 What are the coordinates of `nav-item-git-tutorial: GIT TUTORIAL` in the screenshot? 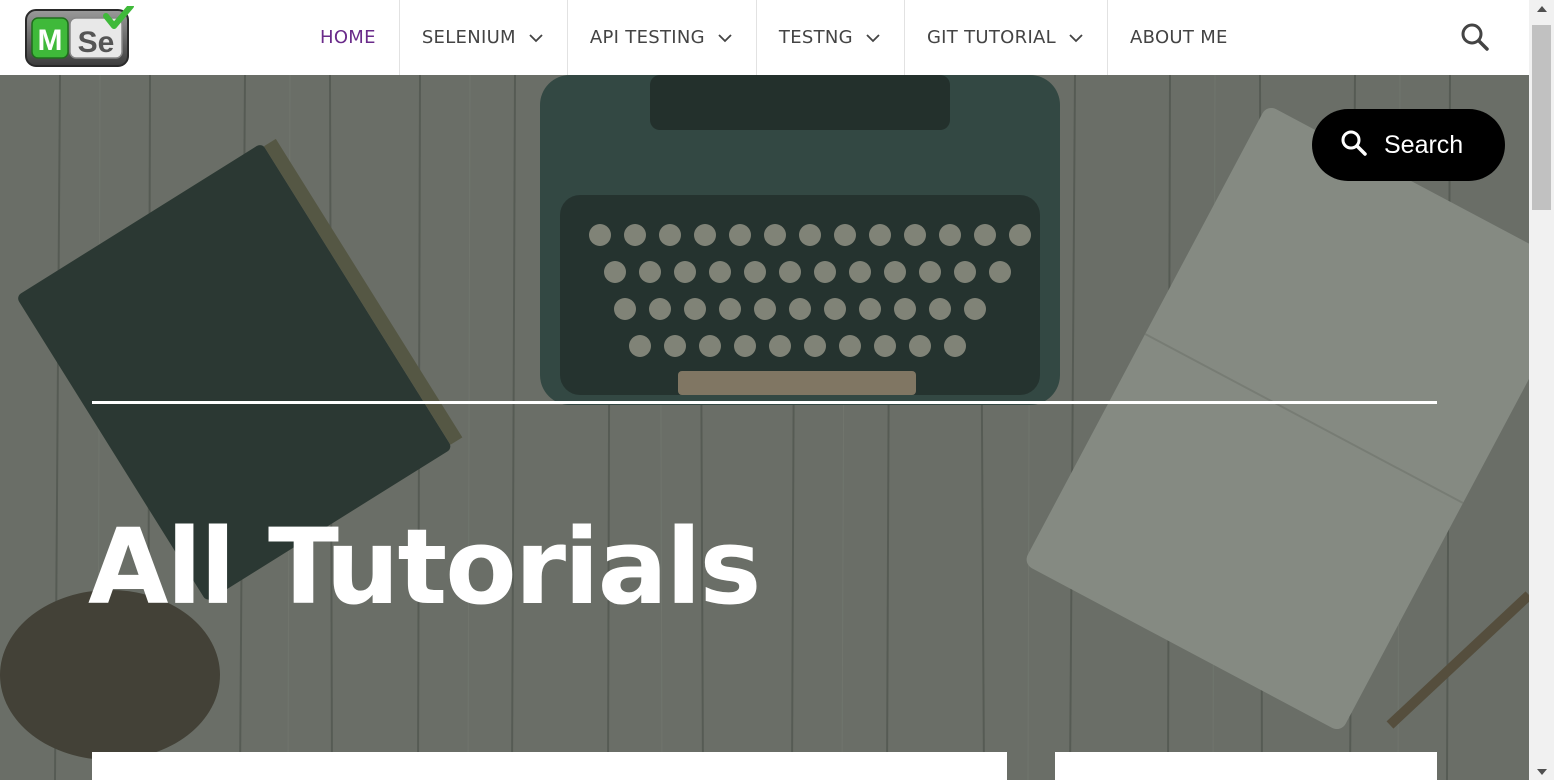 It's located at (1005, 37).